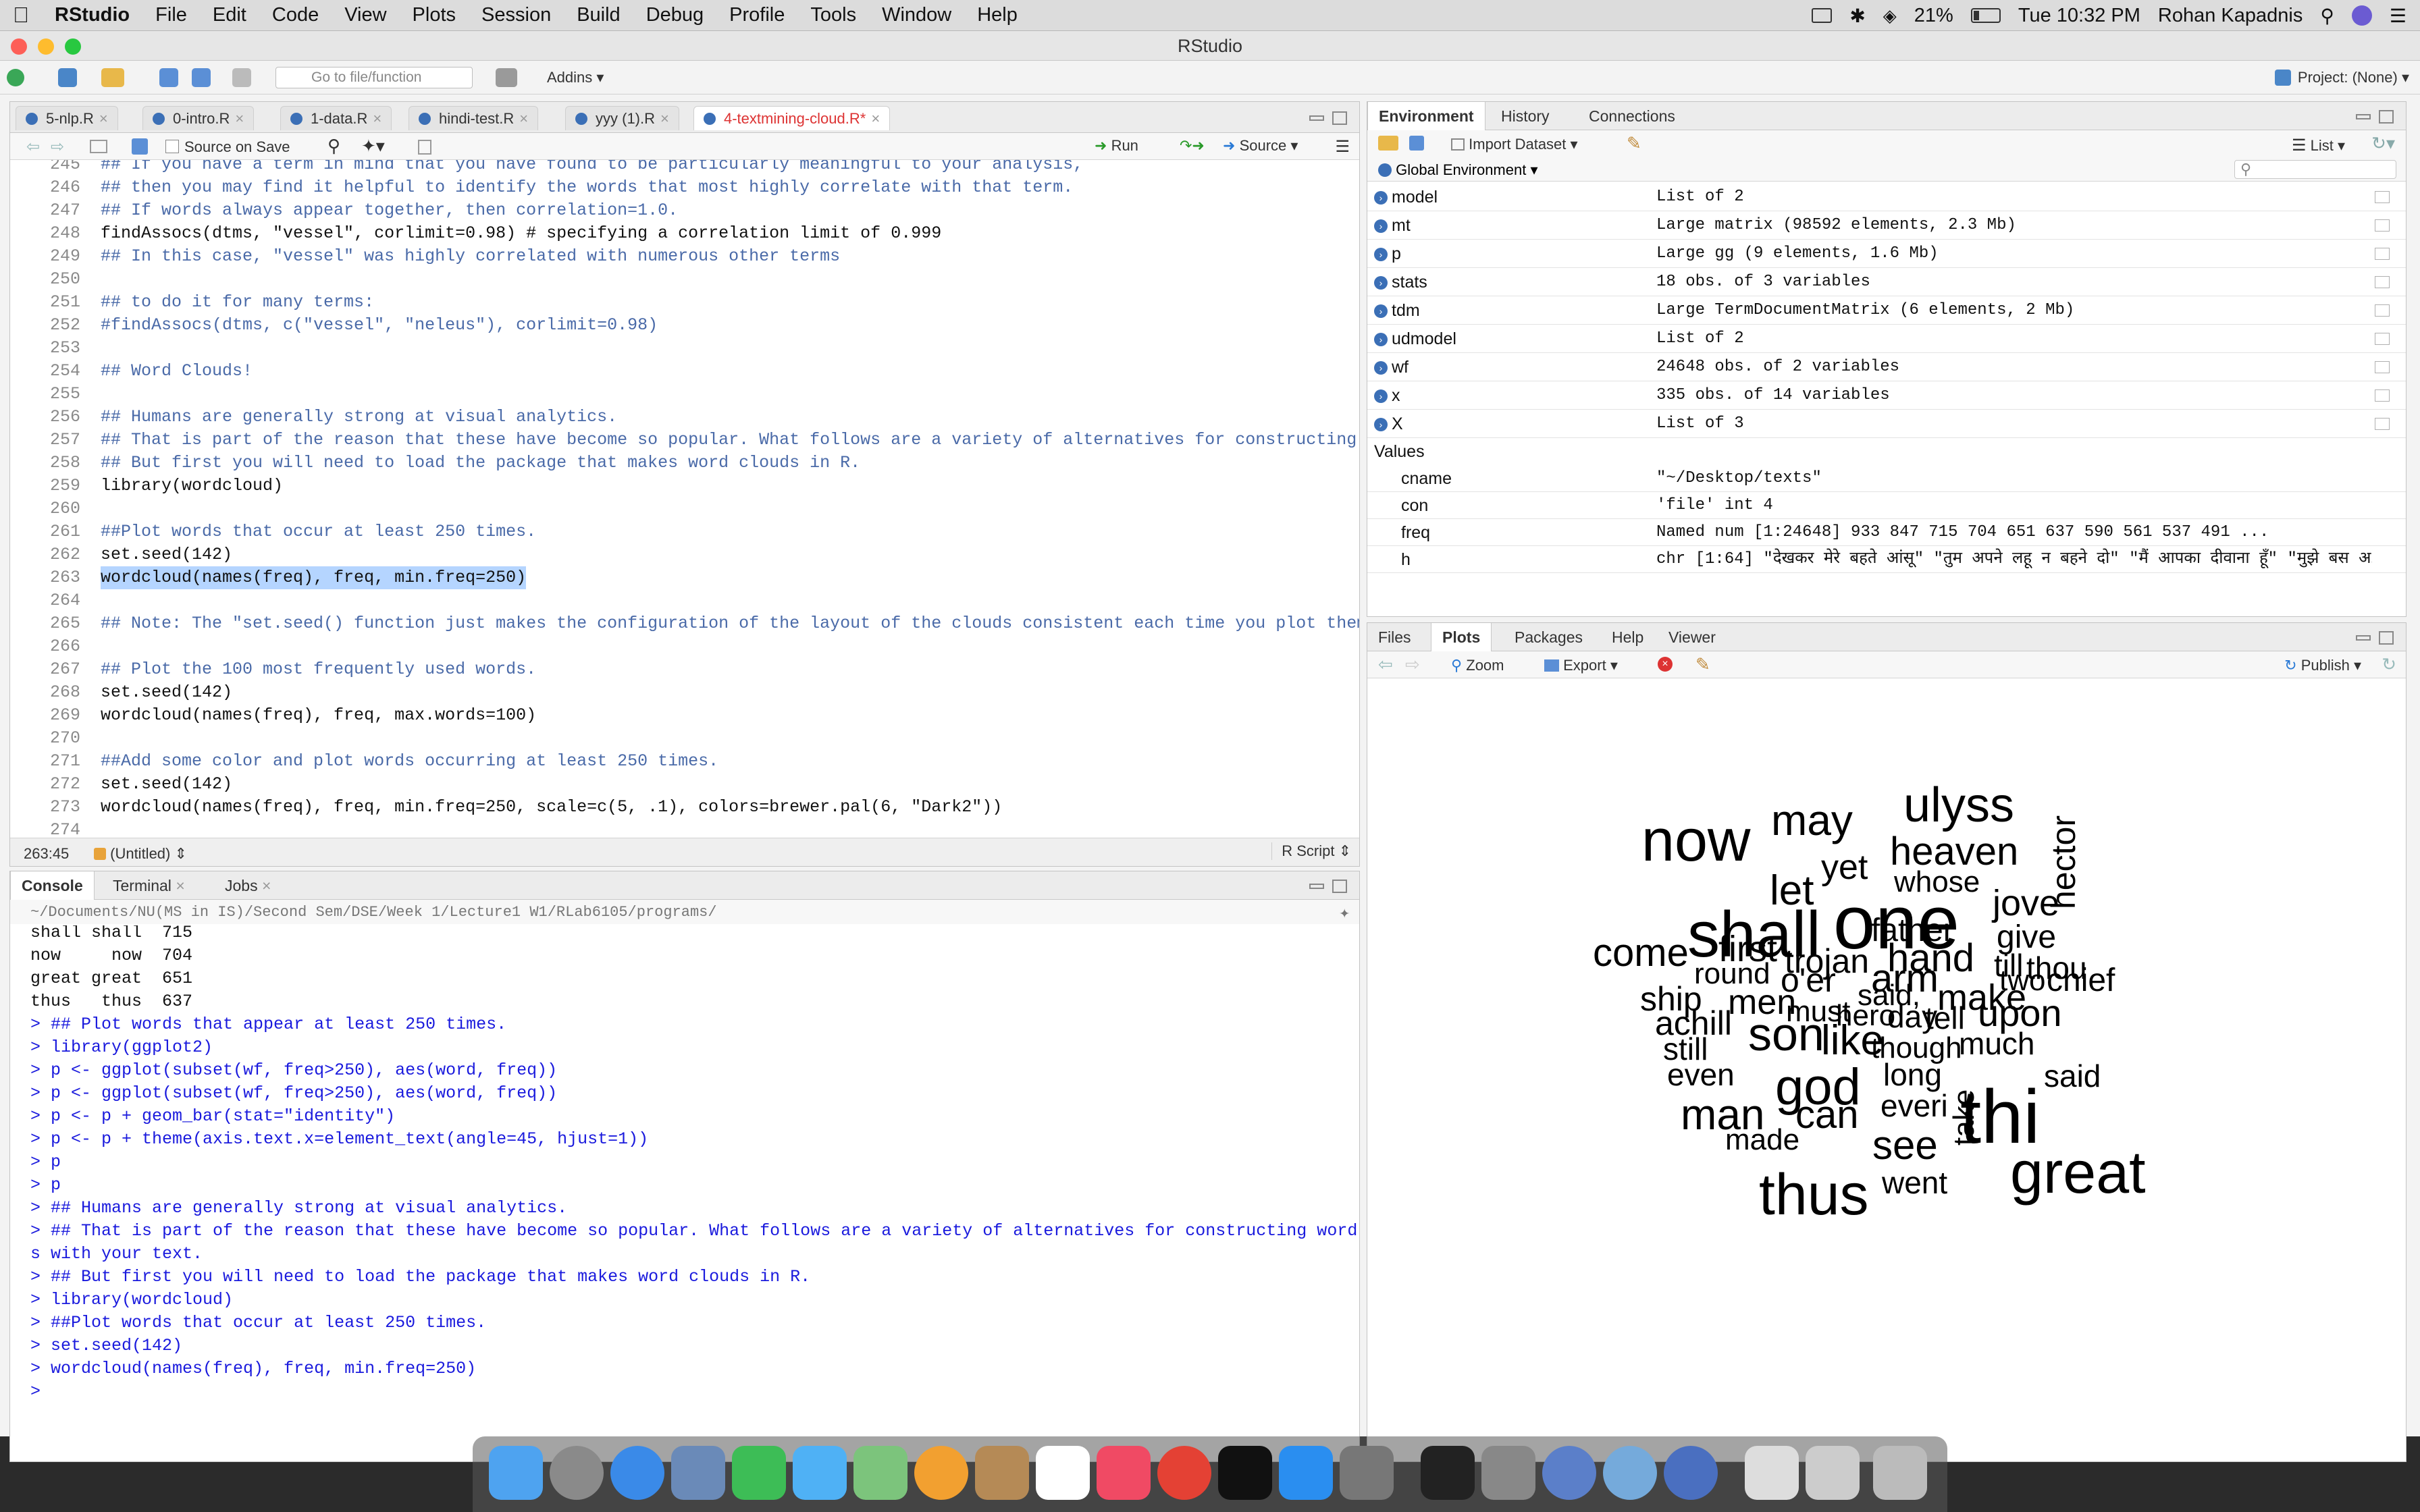  What do you see at coordinates (820, 1473) in the screenshot?
I see `messages-icon` at bounding box center [820, 1473].